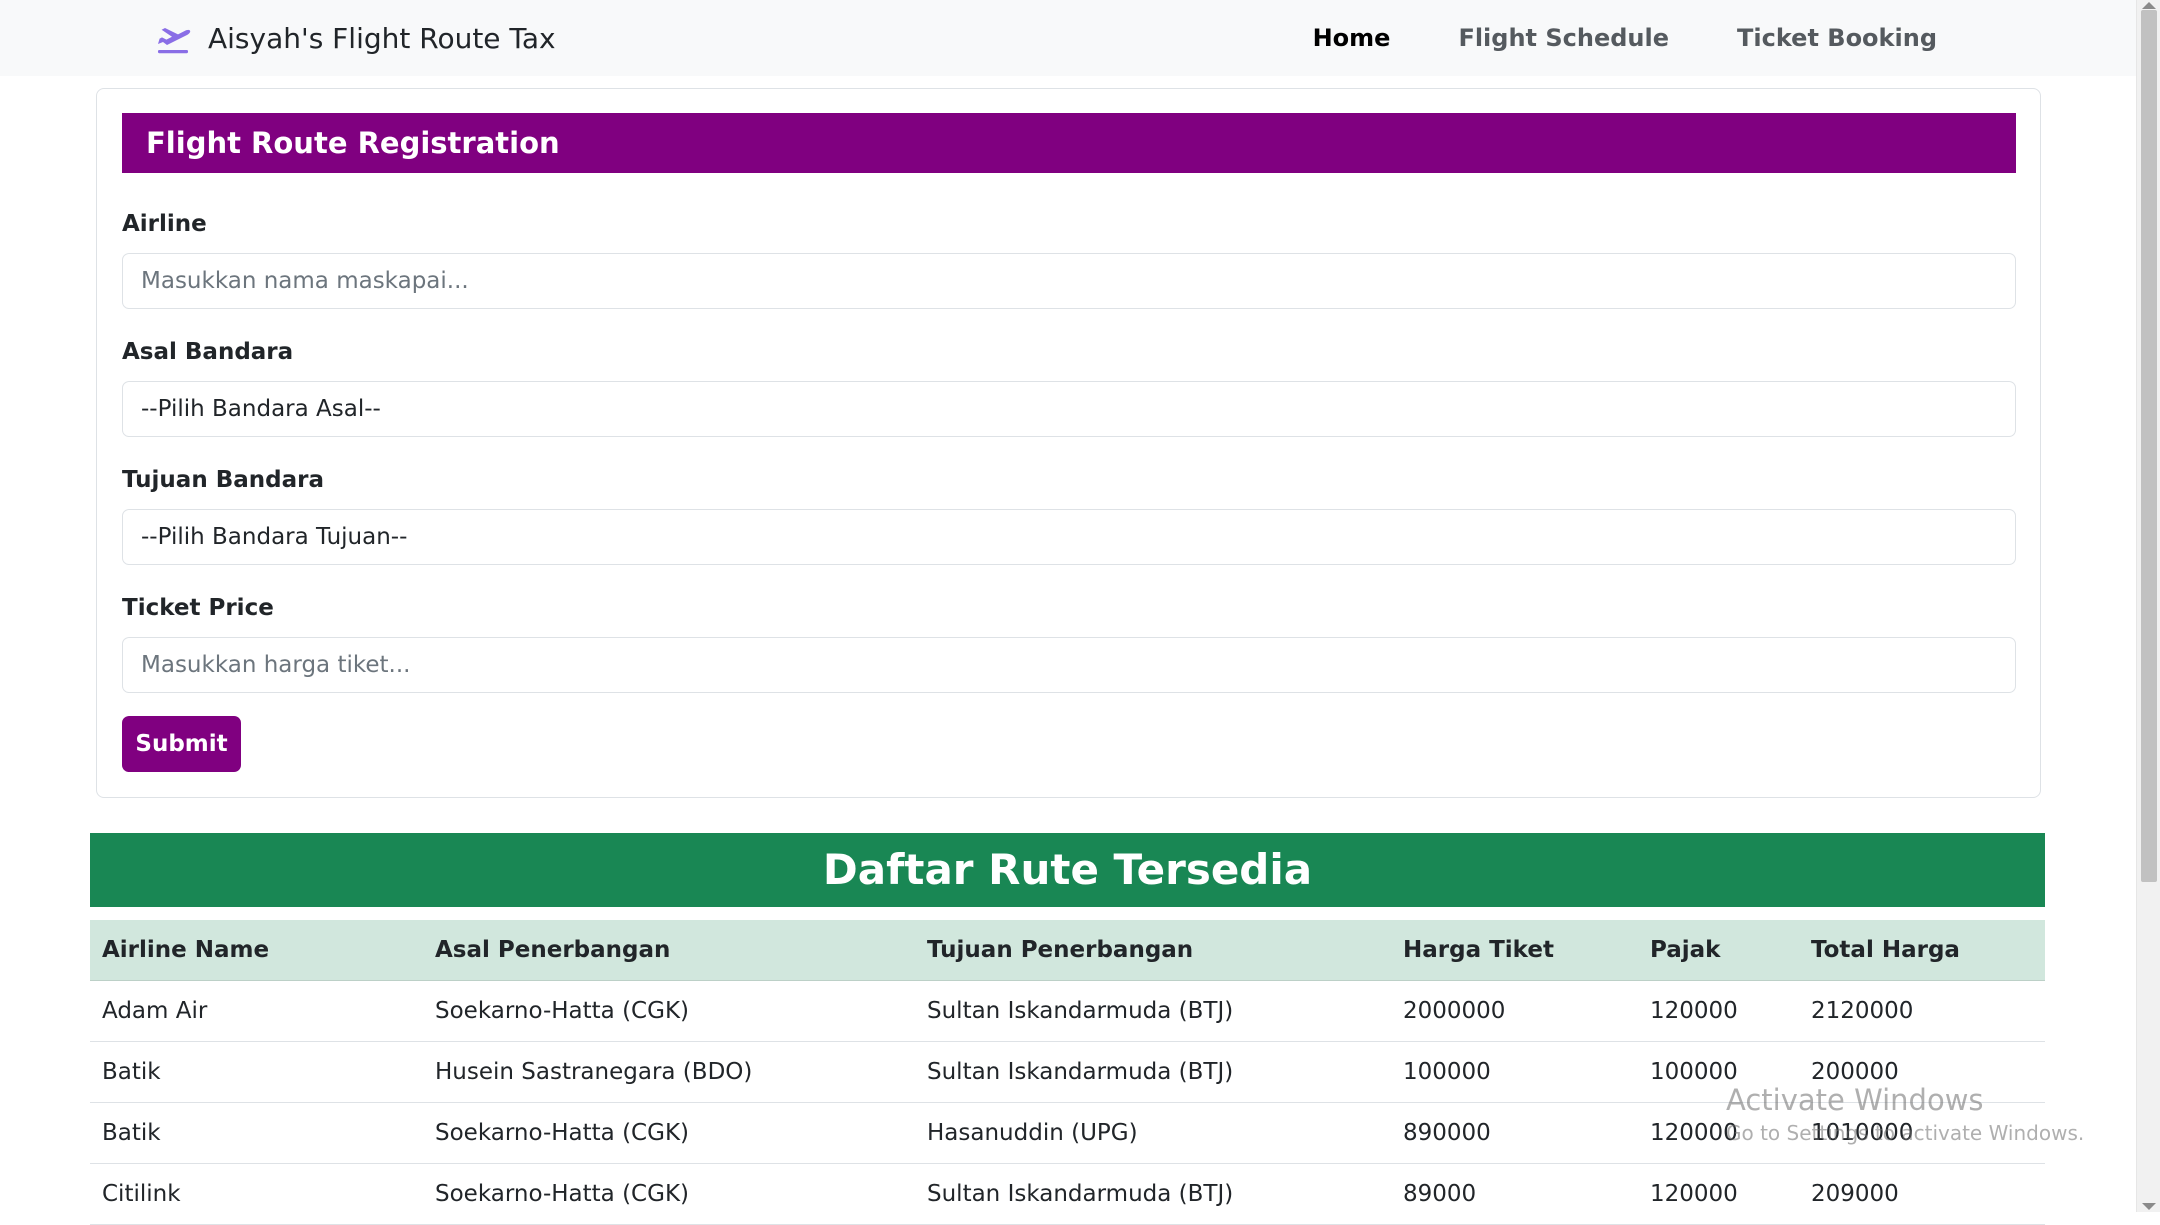 The height and width of the screenshot is (1225, 2160). What do you see at coordinates (1067, 870) in the screenshot?
I see `routes-title: Daftar Rute Tersedia` at bounding box center [1067, 870].